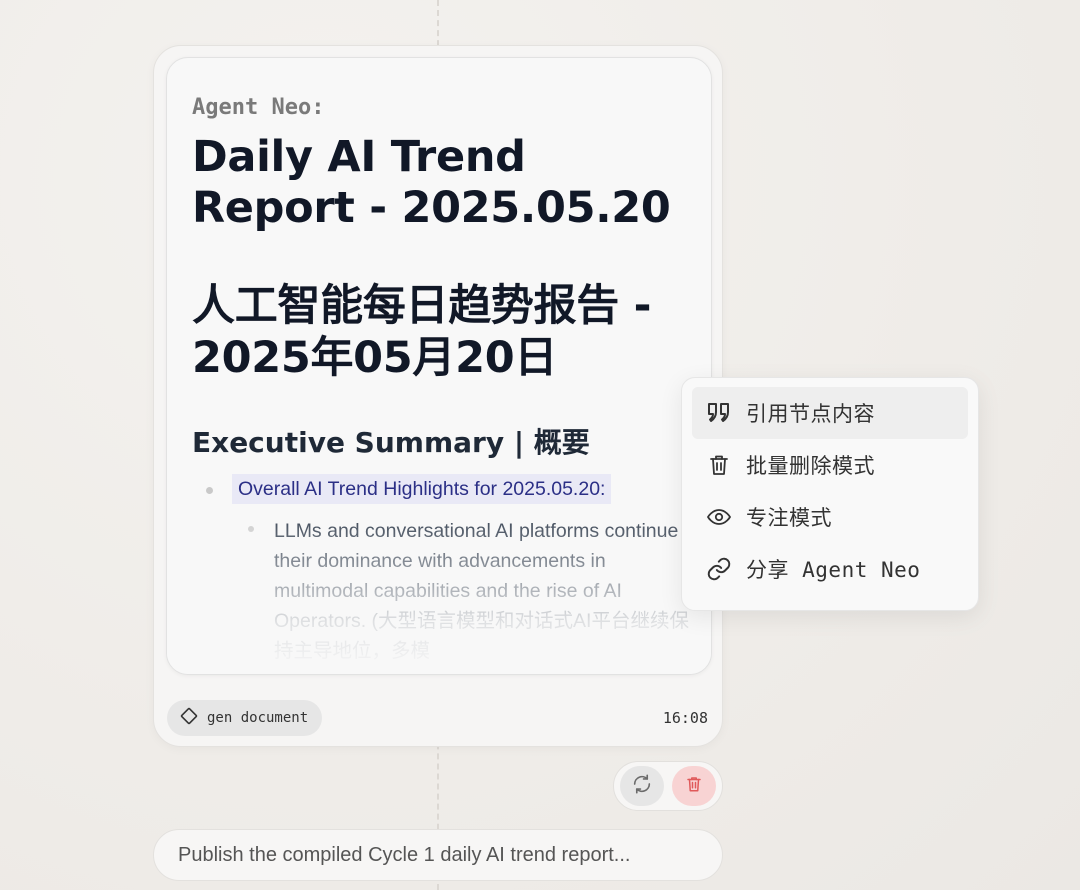 The width and height of the screenshot is (1080, 890). Describe the element at coordinates (189, 718) in the screenshot. I see `diamond-icon` at that location.